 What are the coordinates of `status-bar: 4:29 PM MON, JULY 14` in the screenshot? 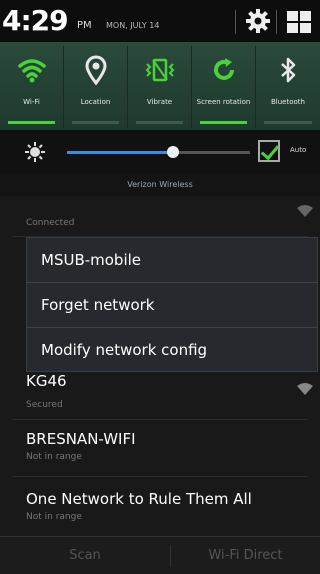 It's located at (160, 21).